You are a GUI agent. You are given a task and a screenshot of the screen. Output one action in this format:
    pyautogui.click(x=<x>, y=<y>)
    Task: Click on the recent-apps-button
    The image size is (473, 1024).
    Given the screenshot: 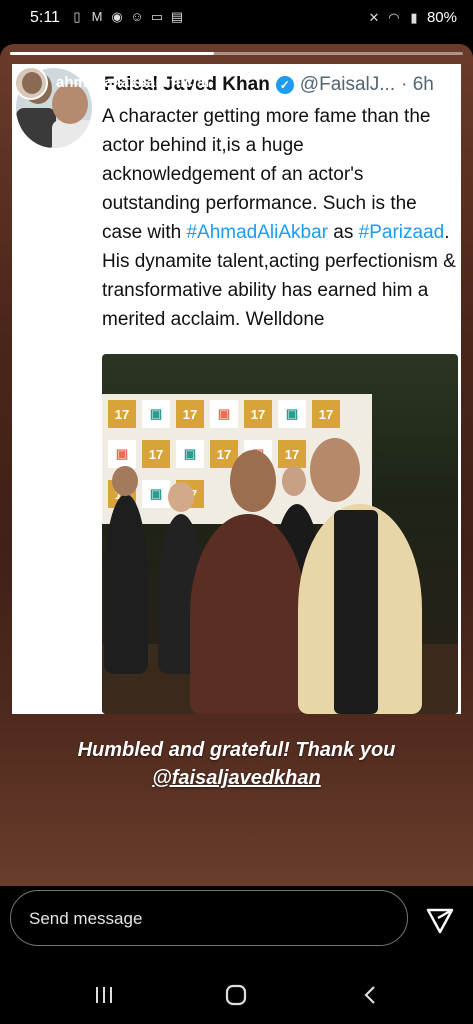 What is the action you would take?
    pyautogui.click(x=104, y=995)
    